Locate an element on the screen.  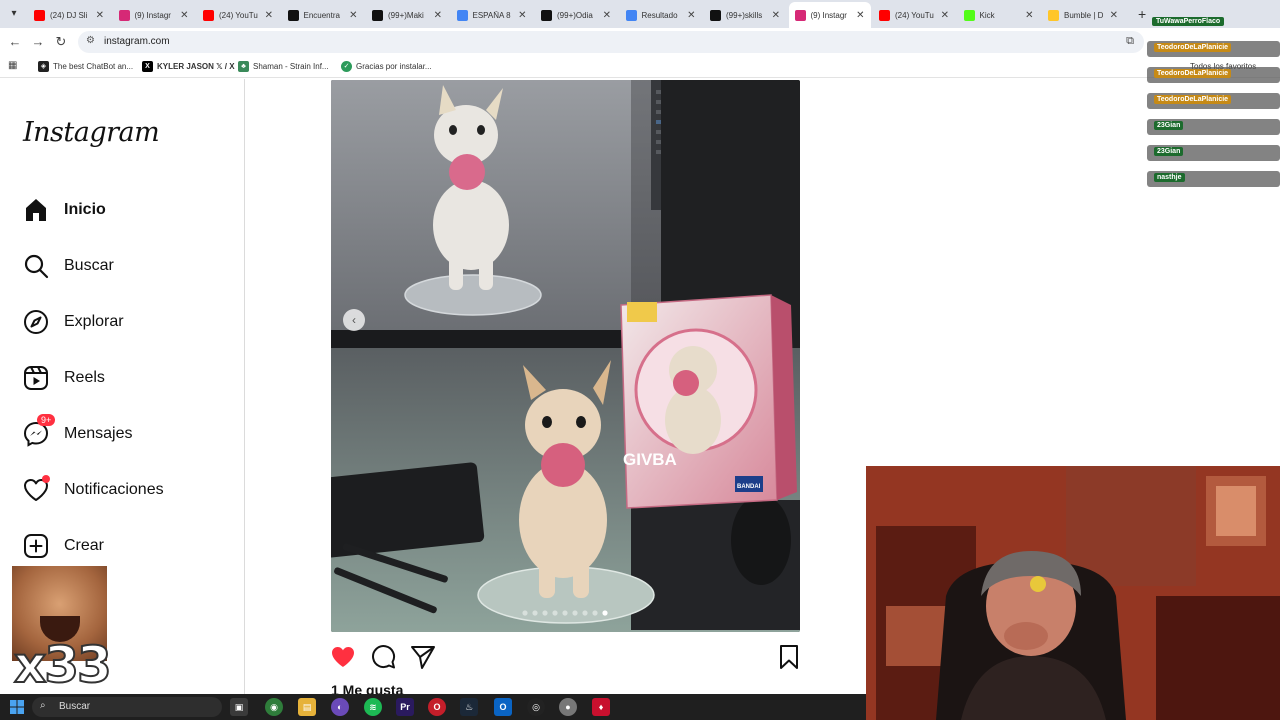
browser-tab: (24) DJ Sli ✕ is located at coordinates (69, 15).